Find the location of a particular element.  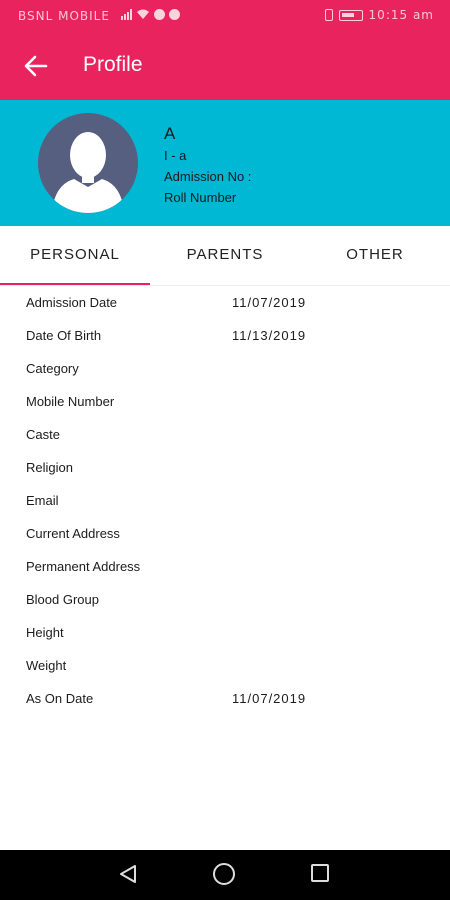

field-admission-date: Admission Date 11/07/2019 is located at coordinates (225, 303).